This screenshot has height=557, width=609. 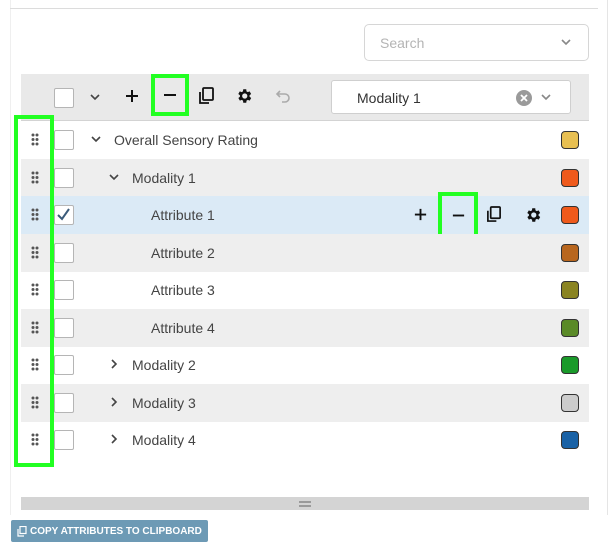 I want to click on row-remove-button, so click(x=458, y=215).